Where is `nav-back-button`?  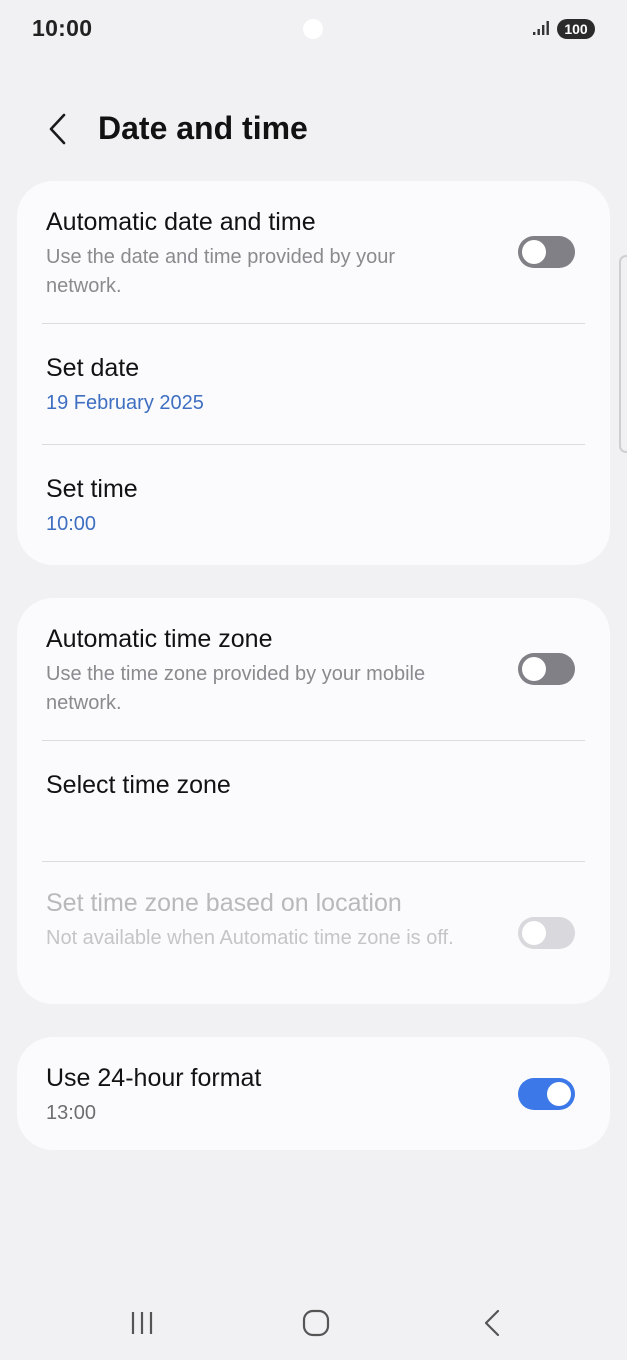
nav-back-button is located at coordinates (492, 1323).